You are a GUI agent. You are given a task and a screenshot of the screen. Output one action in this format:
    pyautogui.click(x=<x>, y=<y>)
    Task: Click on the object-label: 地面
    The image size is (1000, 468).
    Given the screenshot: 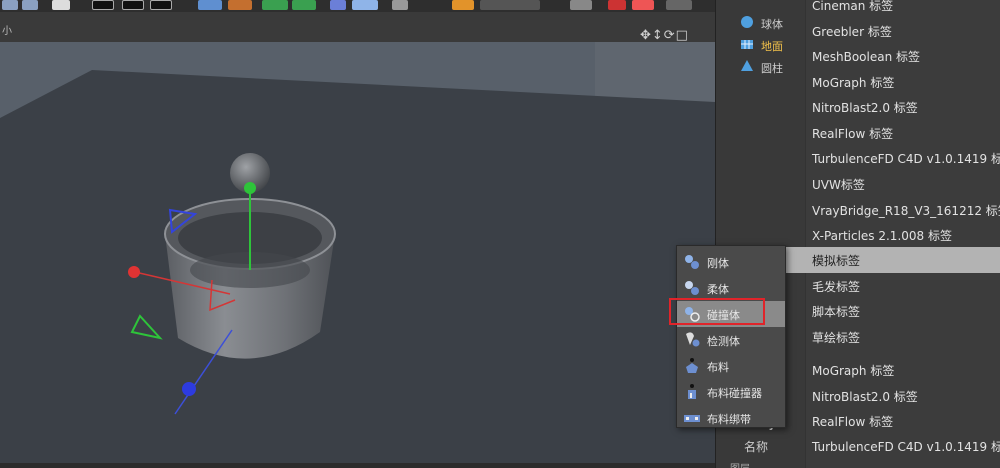 What is the action you would take?
    pyautogui.click(x=772, y=46)
    